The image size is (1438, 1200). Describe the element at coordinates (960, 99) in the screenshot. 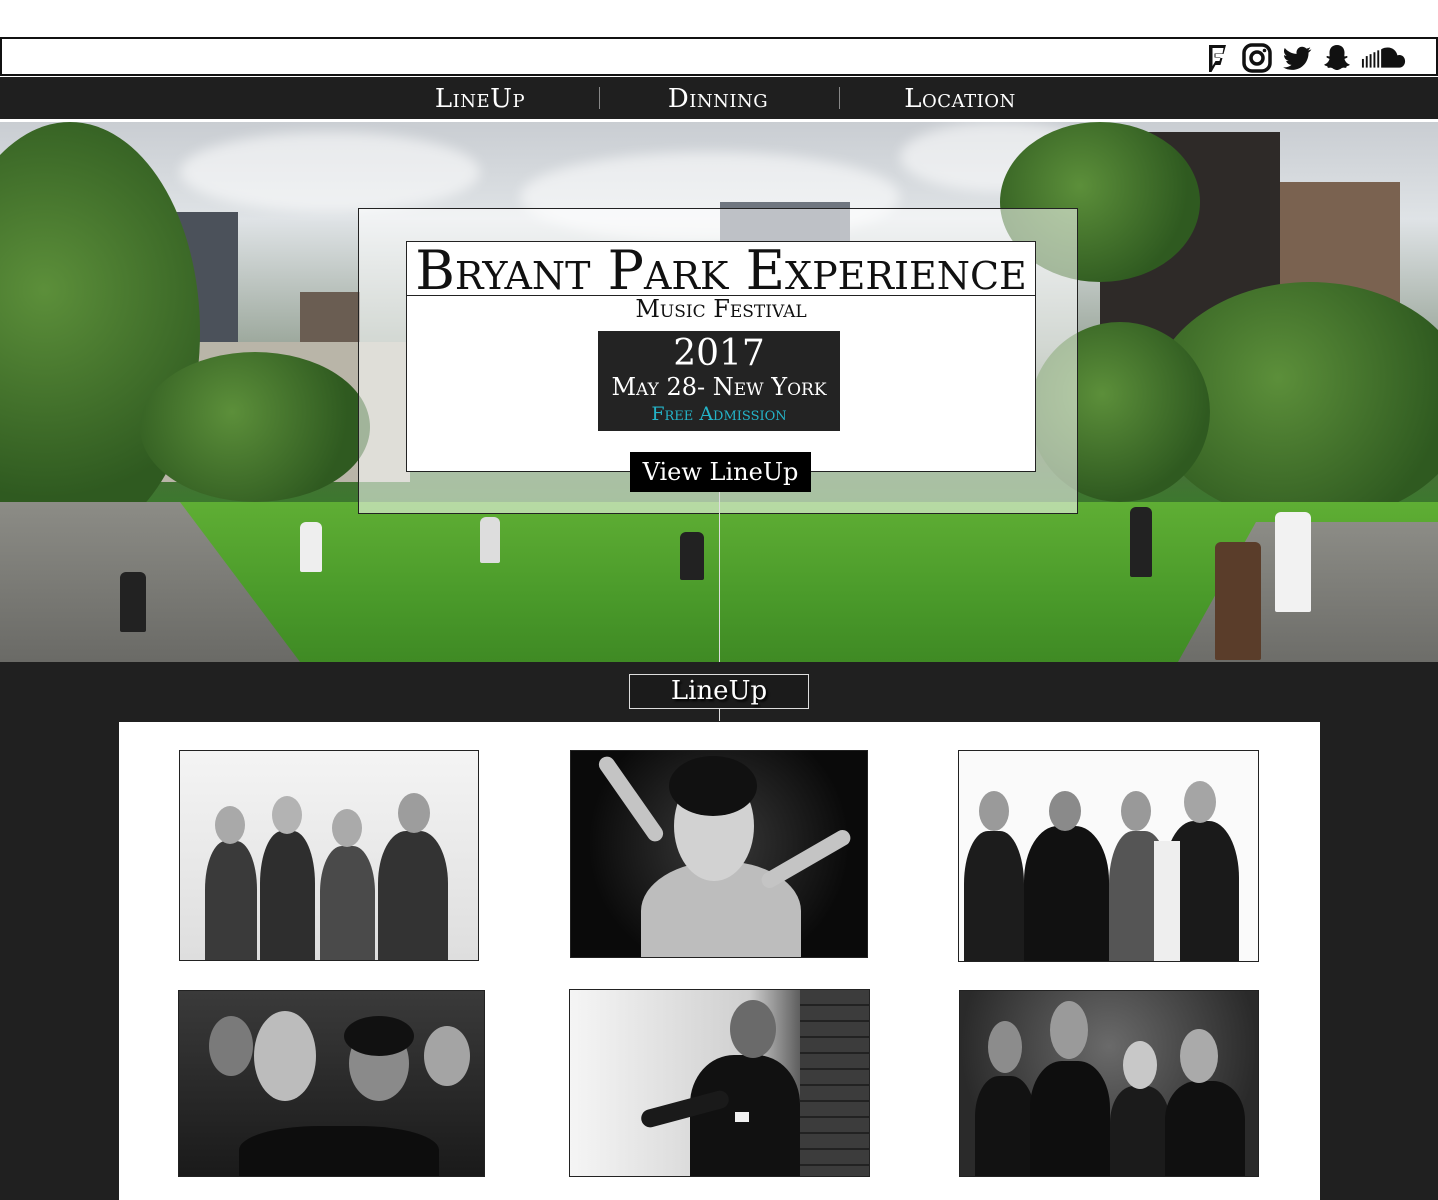

I see `nav-item-location: Location` at that location.